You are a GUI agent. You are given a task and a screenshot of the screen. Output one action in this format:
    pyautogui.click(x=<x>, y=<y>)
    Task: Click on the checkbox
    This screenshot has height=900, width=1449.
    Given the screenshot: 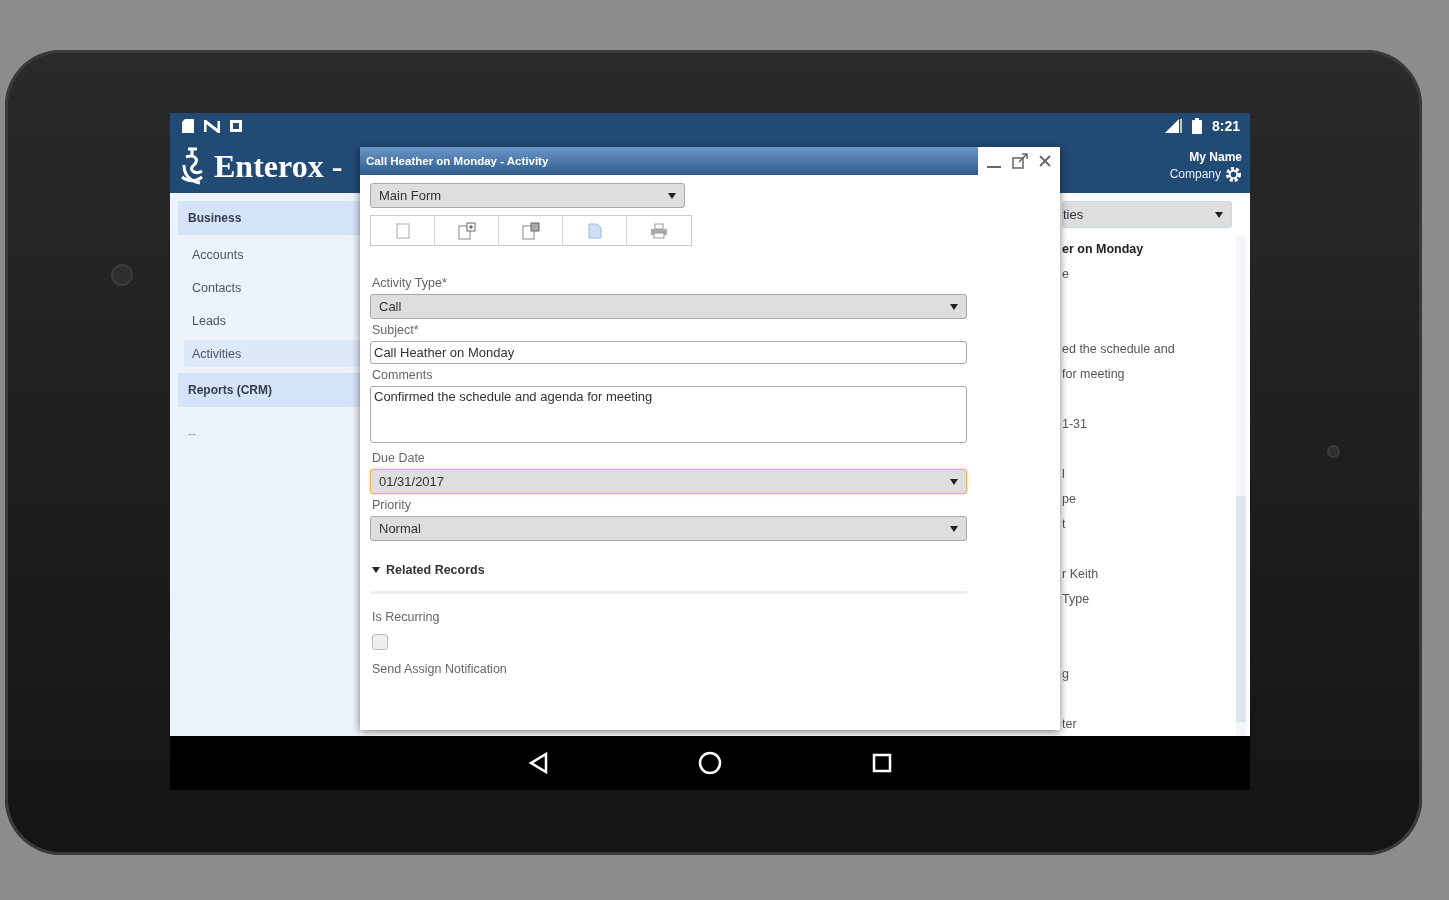 What is the action you would take?
    pyautogui.click(x=380, y=642)
    